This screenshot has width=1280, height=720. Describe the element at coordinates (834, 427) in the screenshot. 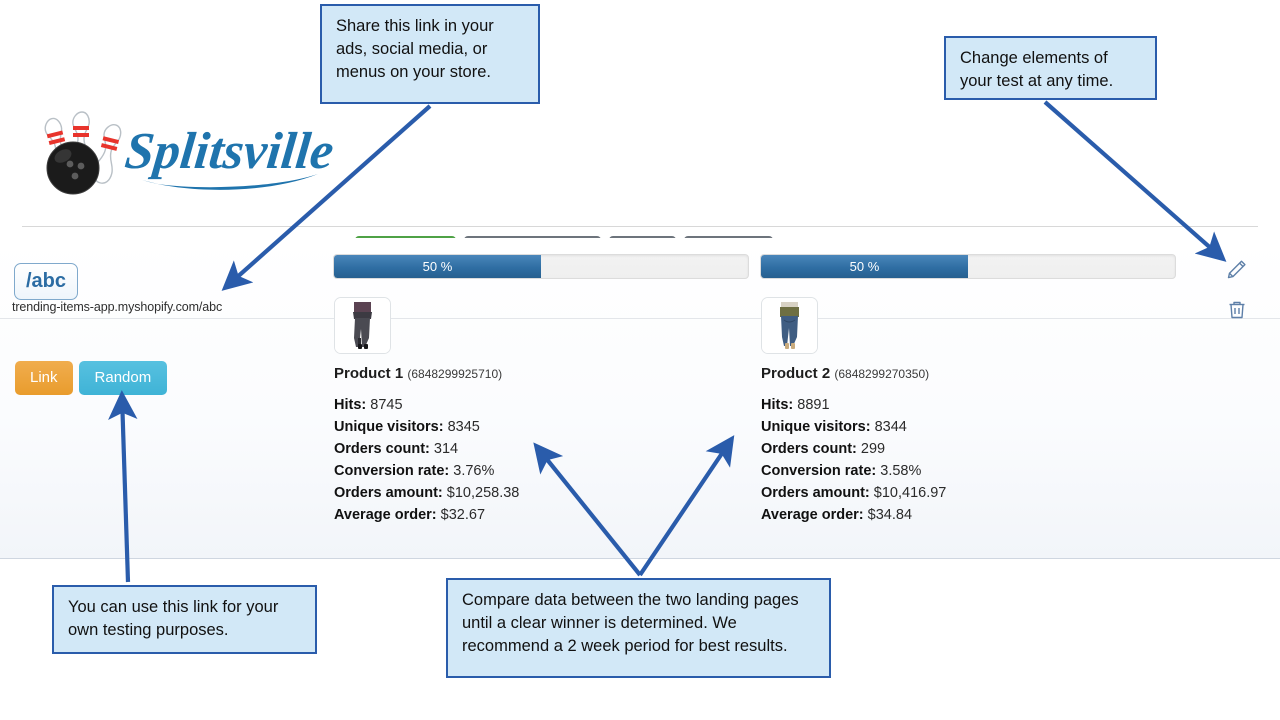

I see `stat-unique-visitors-2: Unique visitors: 8344` at that location.